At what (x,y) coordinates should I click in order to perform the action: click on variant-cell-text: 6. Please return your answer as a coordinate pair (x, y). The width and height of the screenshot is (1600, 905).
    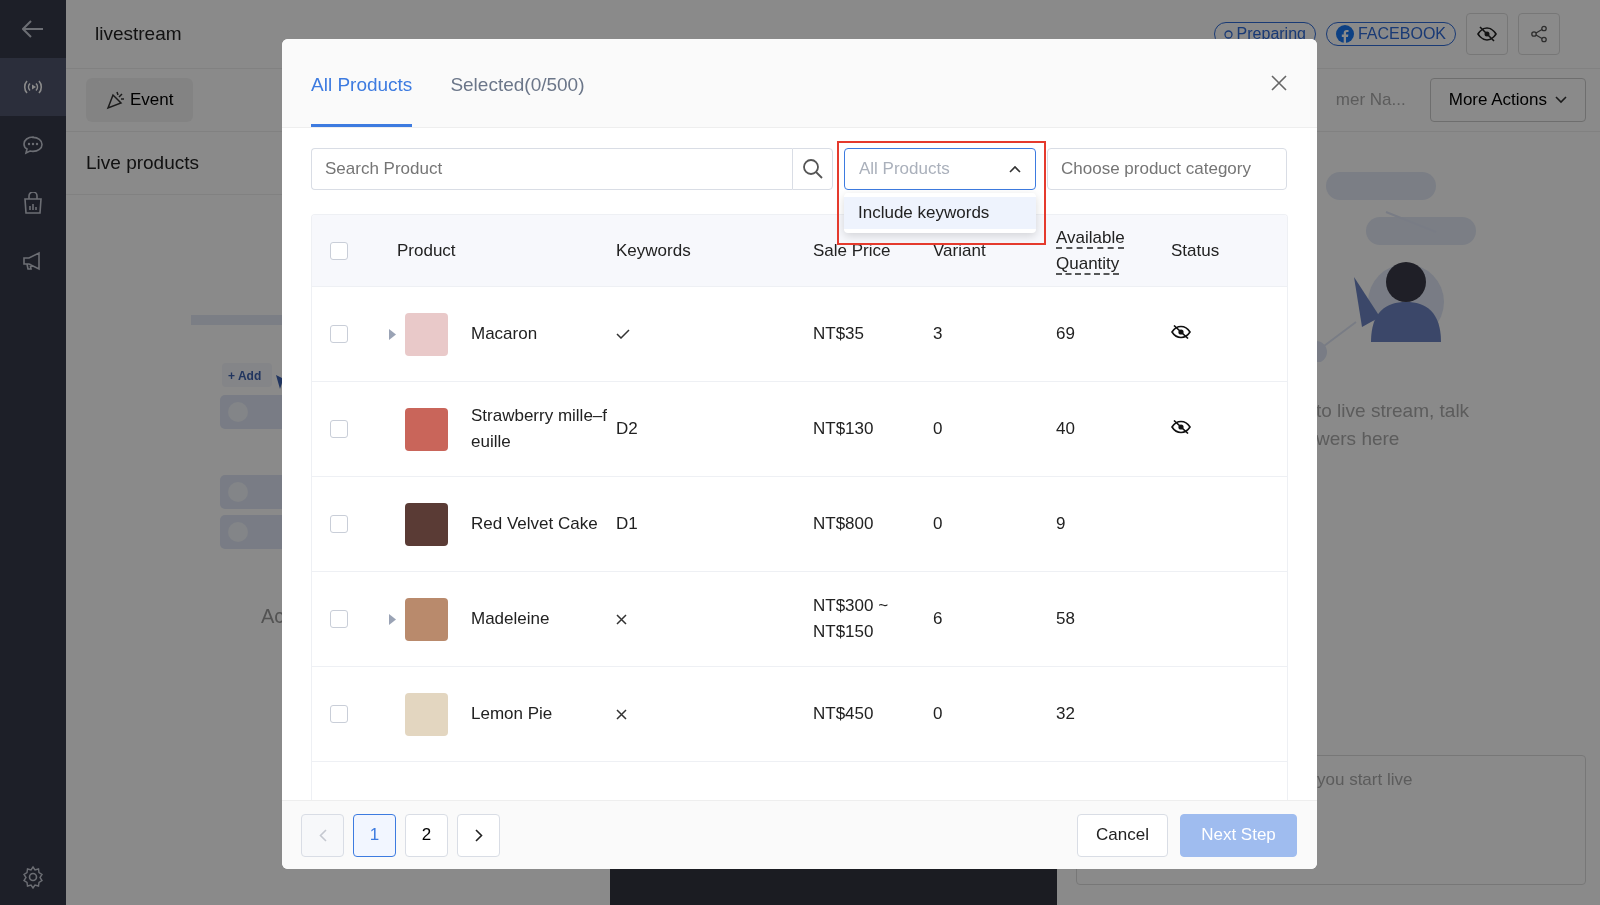
    Looking at the image, I should click on (938, 619).